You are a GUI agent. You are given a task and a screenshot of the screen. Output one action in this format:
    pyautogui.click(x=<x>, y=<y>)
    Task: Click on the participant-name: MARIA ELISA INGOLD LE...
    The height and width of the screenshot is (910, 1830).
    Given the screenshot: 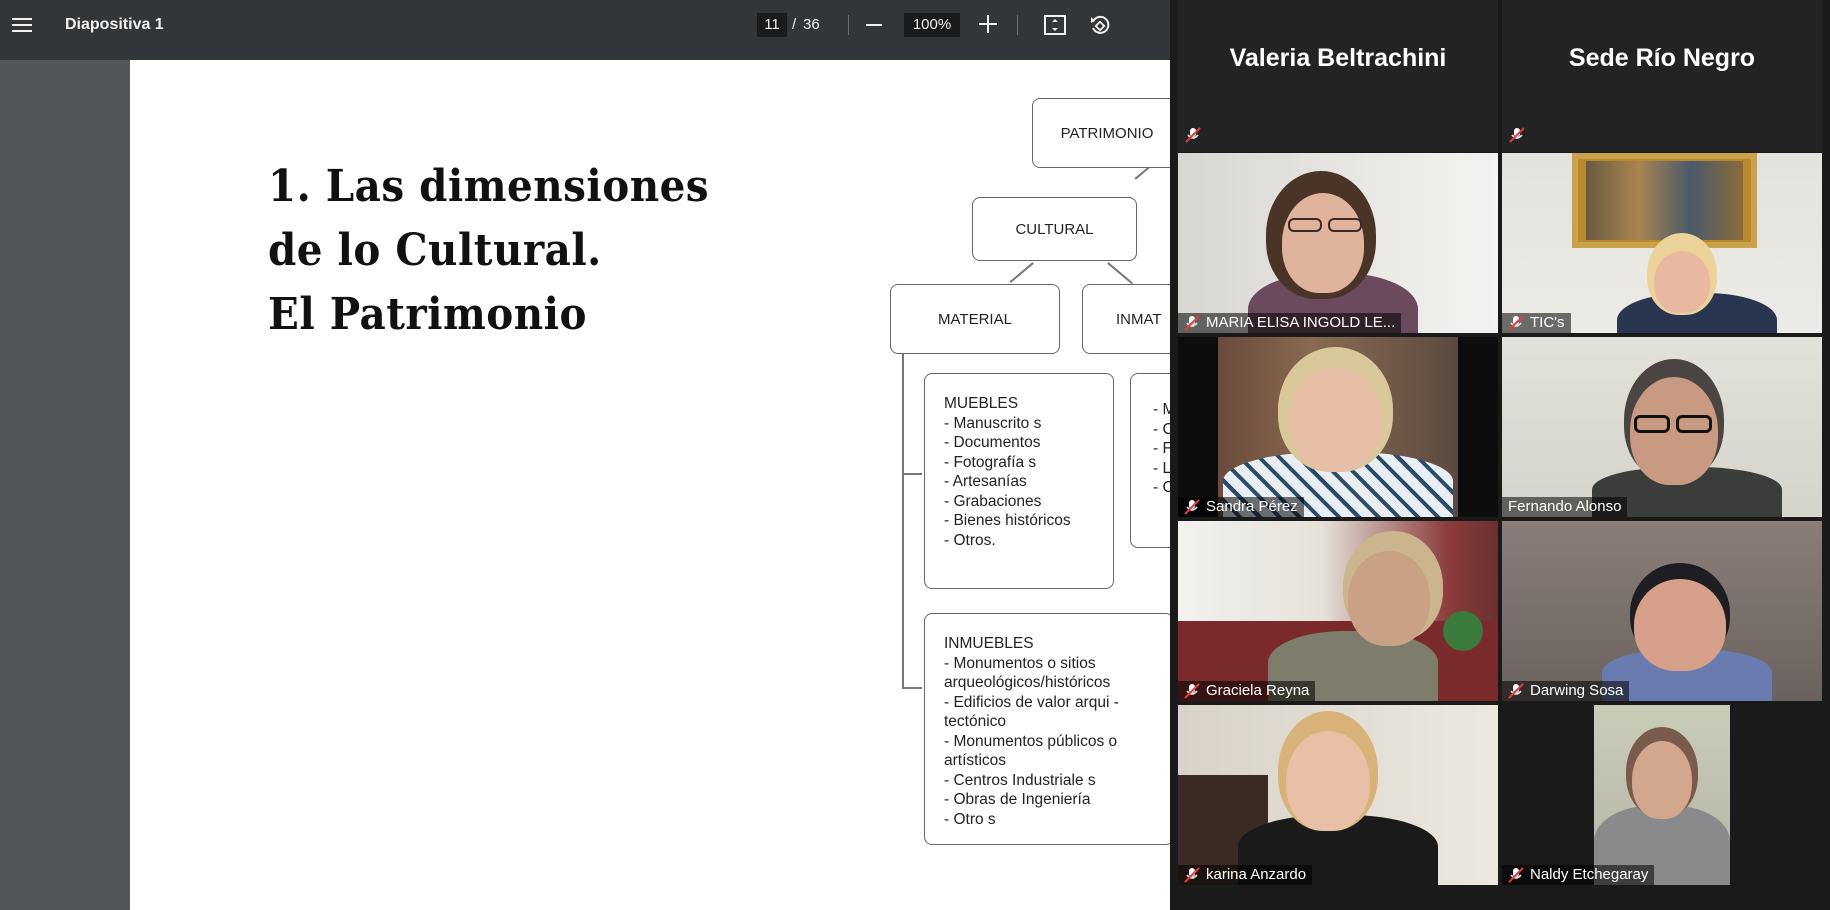 What is the action you would take?
    pyautogui.click(x=1290, y=323)
    